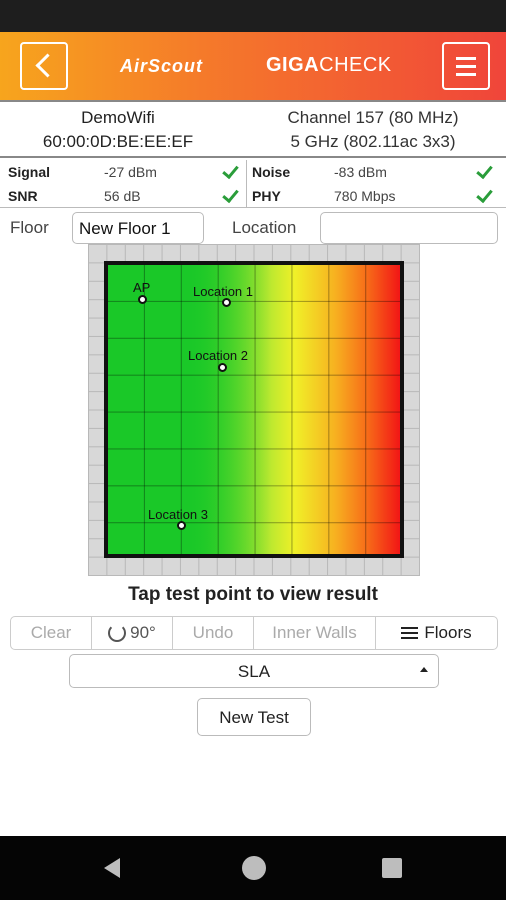  Describe the element at coordinates (213, 633) in the screenshot. I see `undo-button: Undo` at that location.